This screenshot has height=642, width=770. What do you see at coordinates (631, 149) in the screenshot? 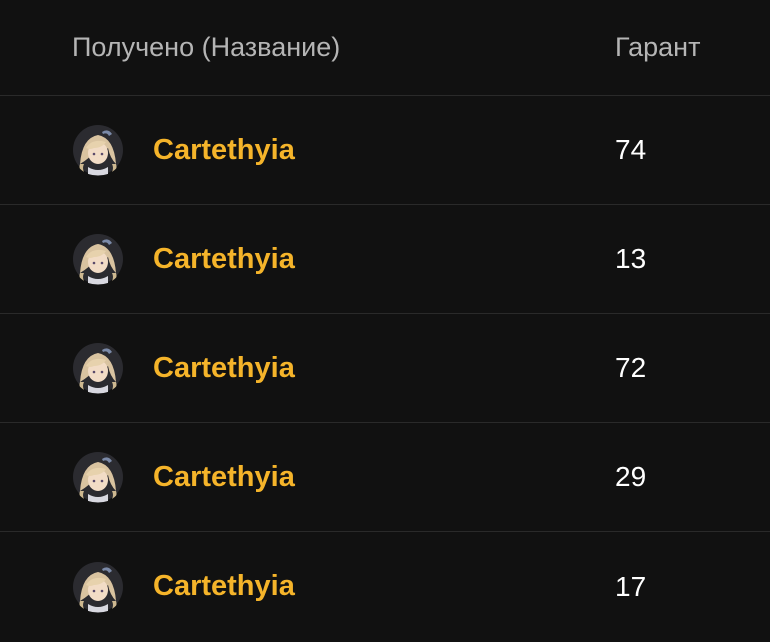
I see `pity-count: 74` at bounding box center [631, 149].